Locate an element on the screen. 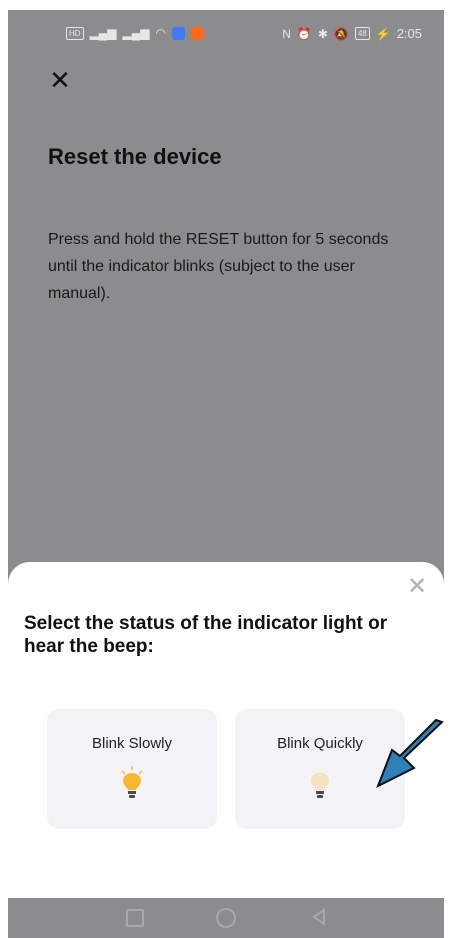  blink-slowly-option: Blink Slowly is located at coordinates (132, 769).